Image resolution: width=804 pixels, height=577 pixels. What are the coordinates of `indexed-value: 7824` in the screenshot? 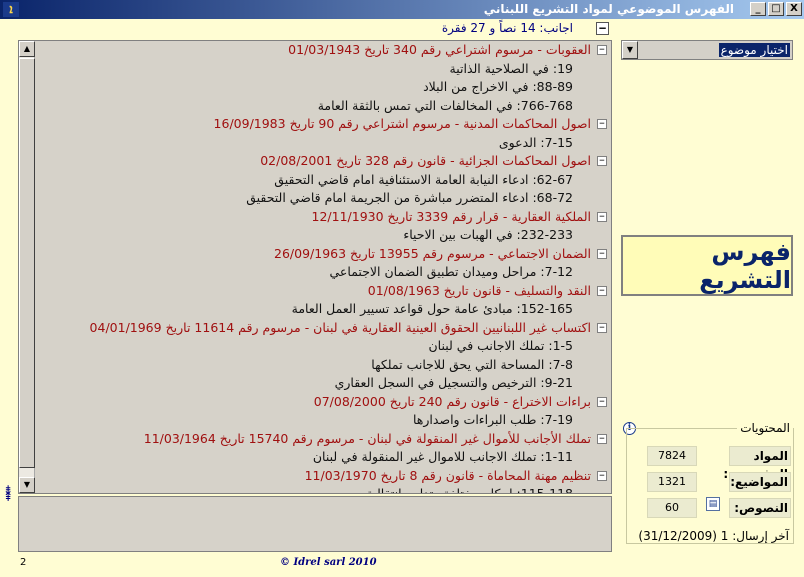 It's located at (672, 456).